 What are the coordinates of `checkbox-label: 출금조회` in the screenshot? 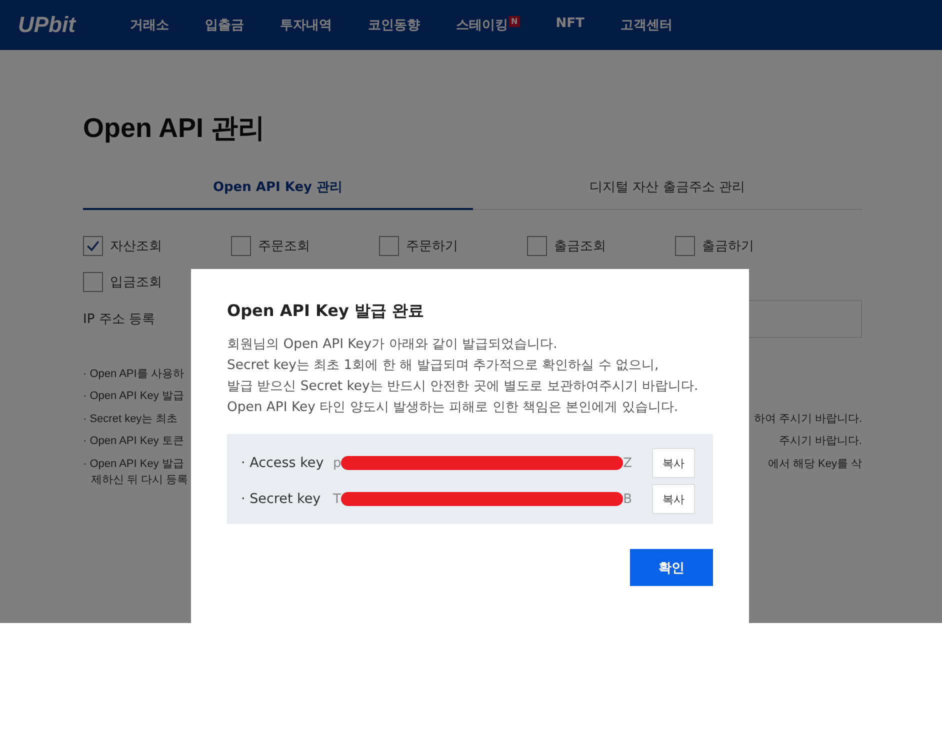 It's located at (580, 246).